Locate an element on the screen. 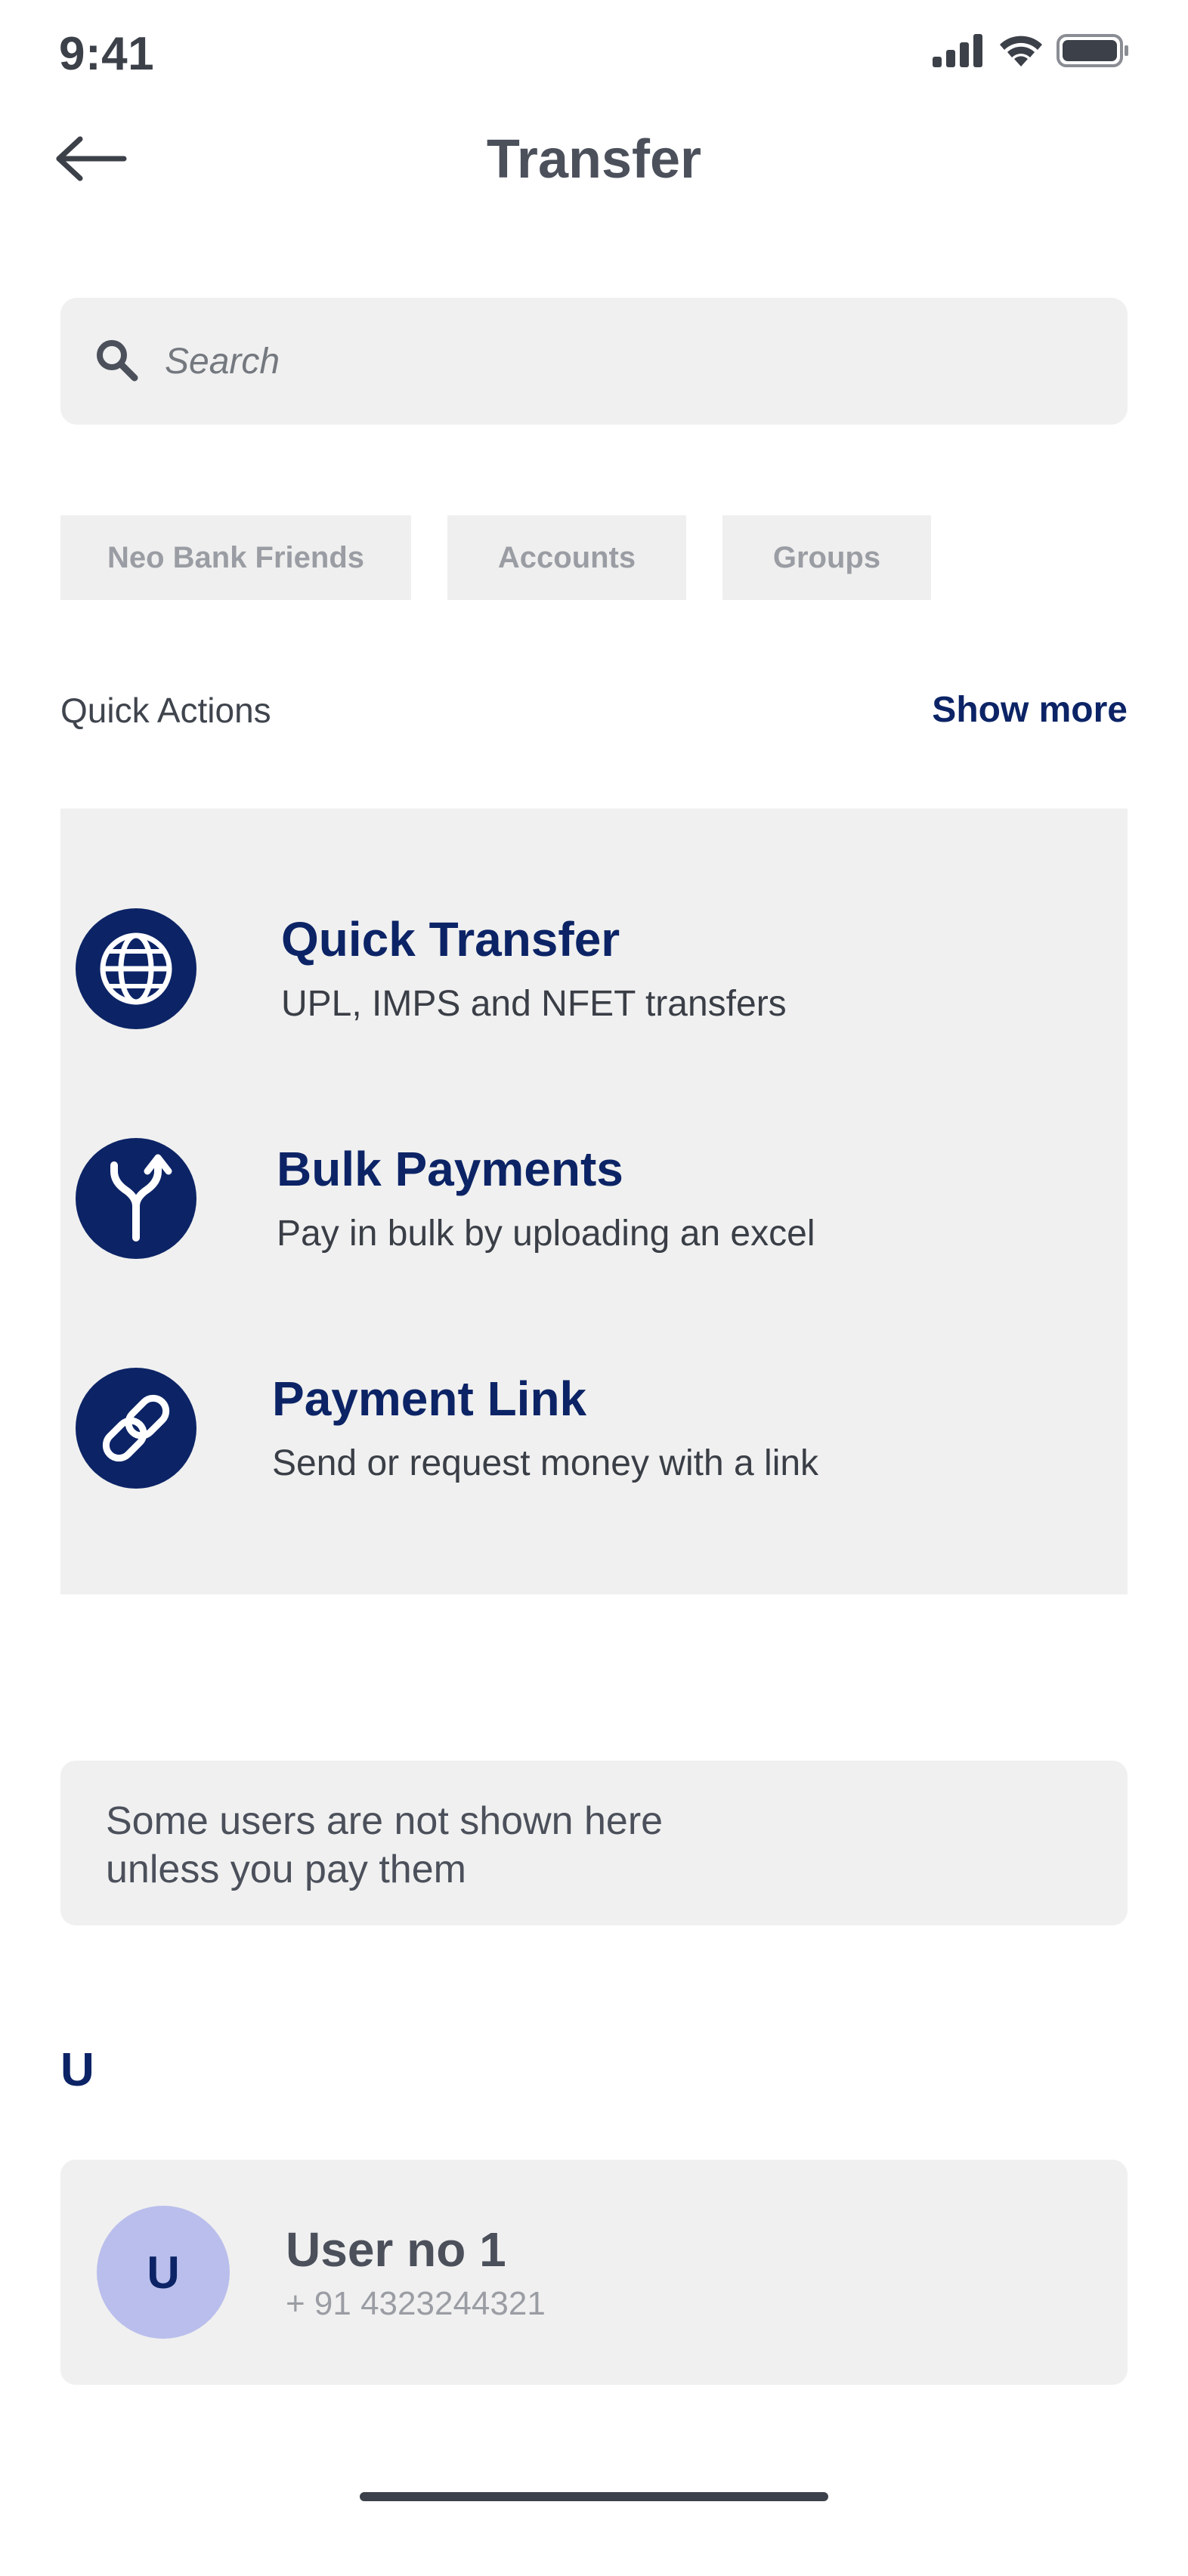 The width and height of the screenshot is (1188, 2576). show-more-link: Show more is located at coordinates (1030, 710).